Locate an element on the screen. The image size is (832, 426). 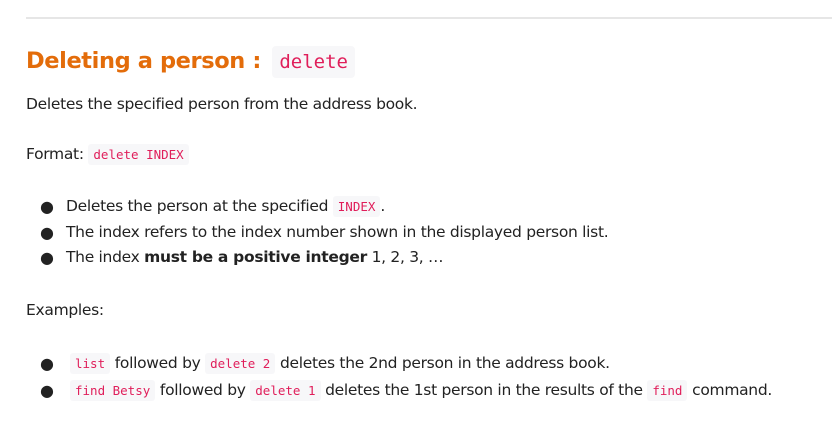
note-bold-text: must be a positive integer is located at coordinates (255, 257).